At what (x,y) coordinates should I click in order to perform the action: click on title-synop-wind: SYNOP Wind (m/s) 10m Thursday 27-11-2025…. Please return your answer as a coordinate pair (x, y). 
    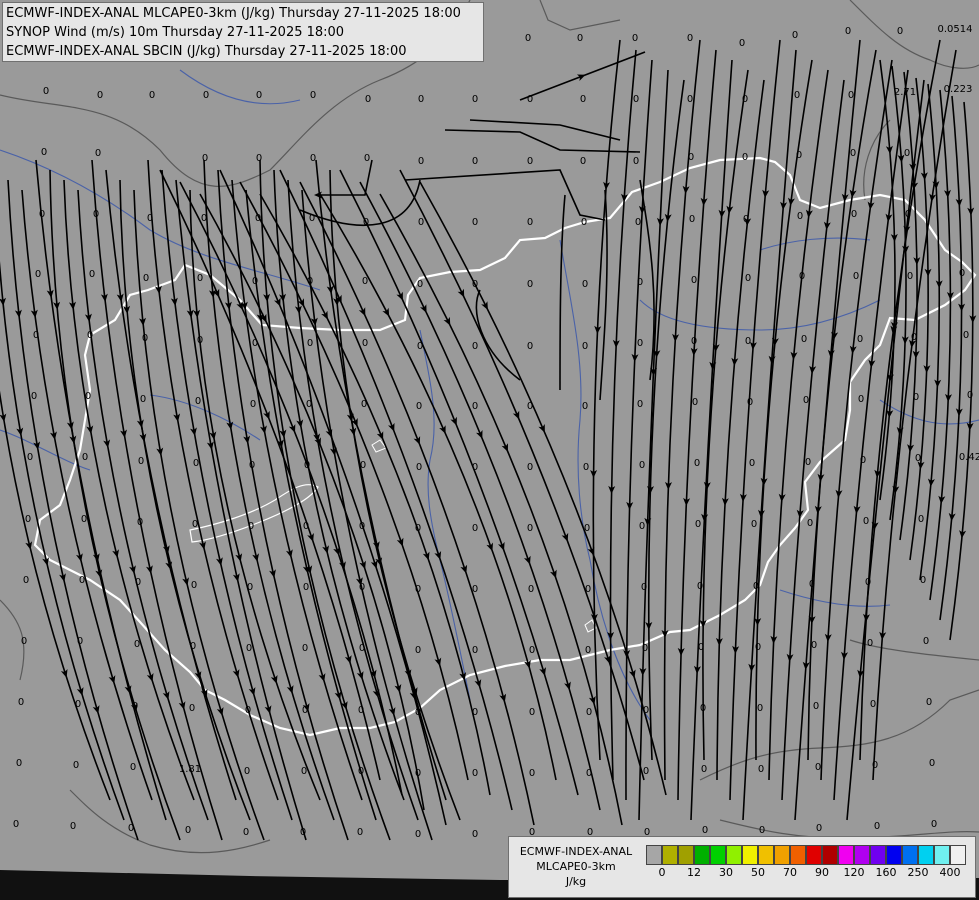
    Looking at the image, I should click on (175, 32).